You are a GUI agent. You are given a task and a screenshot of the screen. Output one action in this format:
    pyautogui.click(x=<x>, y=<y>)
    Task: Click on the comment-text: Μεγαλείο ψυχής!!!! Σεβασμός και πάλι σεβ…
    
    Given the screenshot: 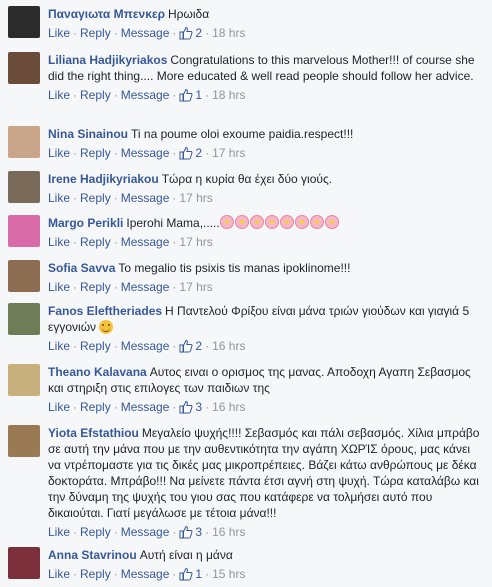 What is the action you would take?
    pyautogui.click(x=264, y=473)
    